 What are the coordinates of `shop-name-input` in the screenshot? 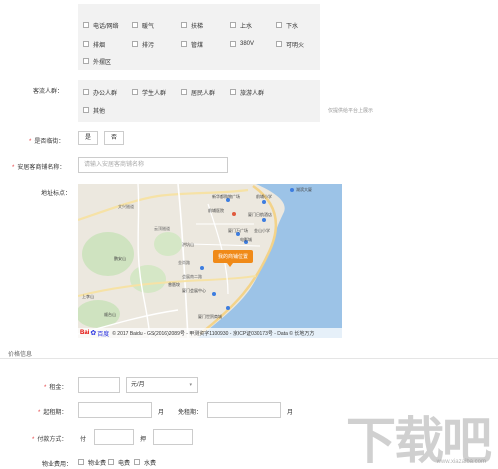 It's located at (153, 165).